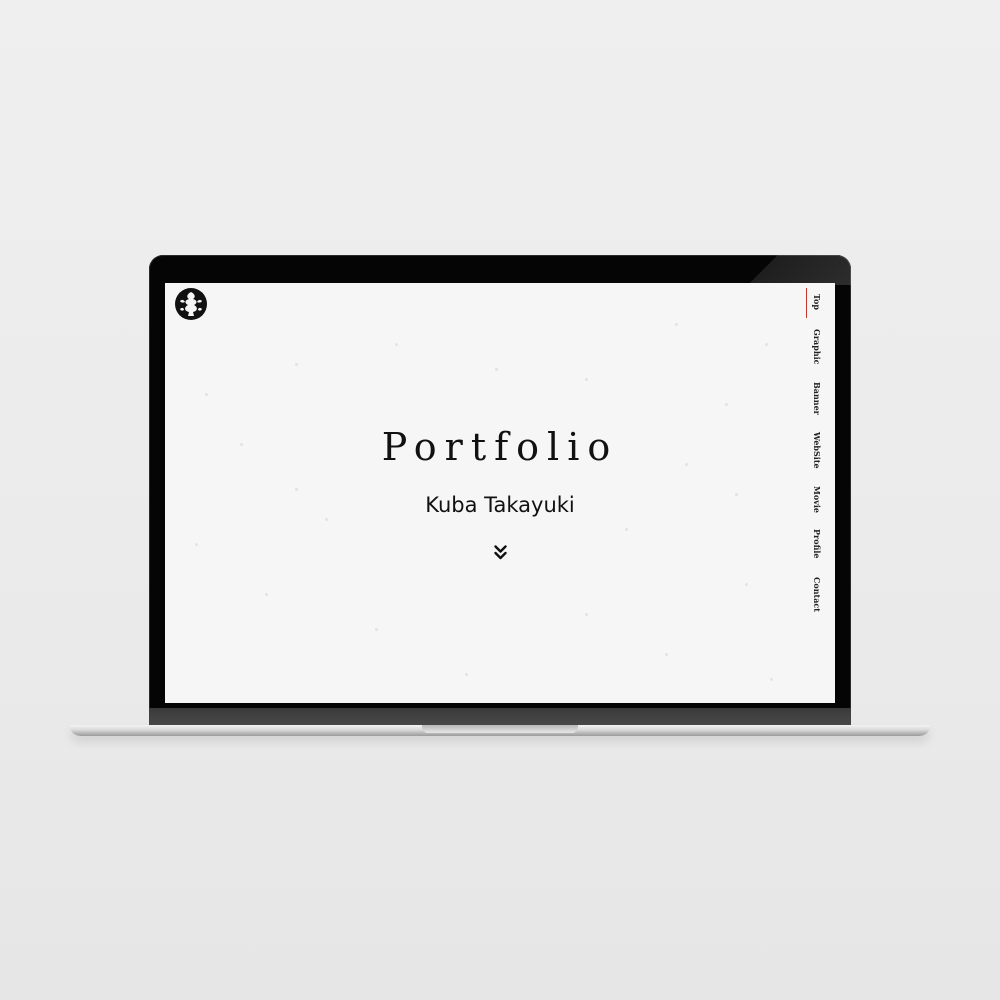 This screenshot has height=1000, width=1000. Describe the element at coordinates (817, 450) in the screenshot. I see `nav-item-website: WebSite` at that location.